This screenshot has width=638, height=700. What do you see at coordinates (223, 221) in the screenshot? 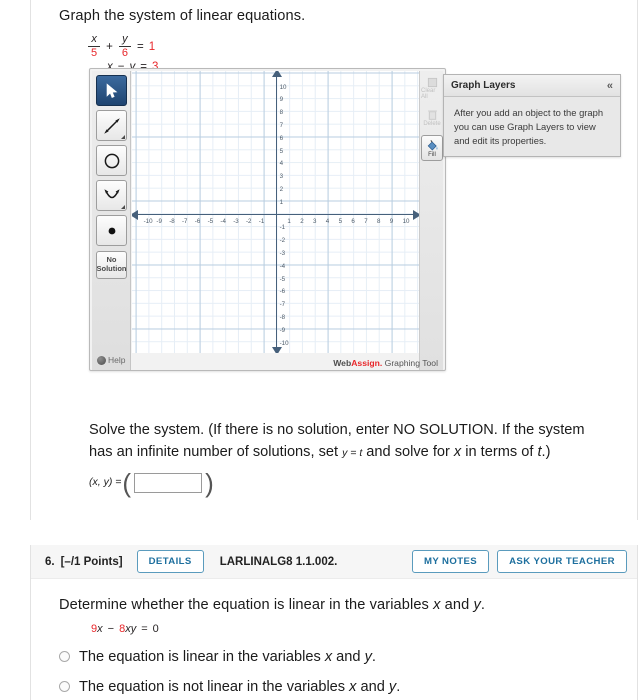
I see `x-tick--4: -4` at bounding box center [223, 221].